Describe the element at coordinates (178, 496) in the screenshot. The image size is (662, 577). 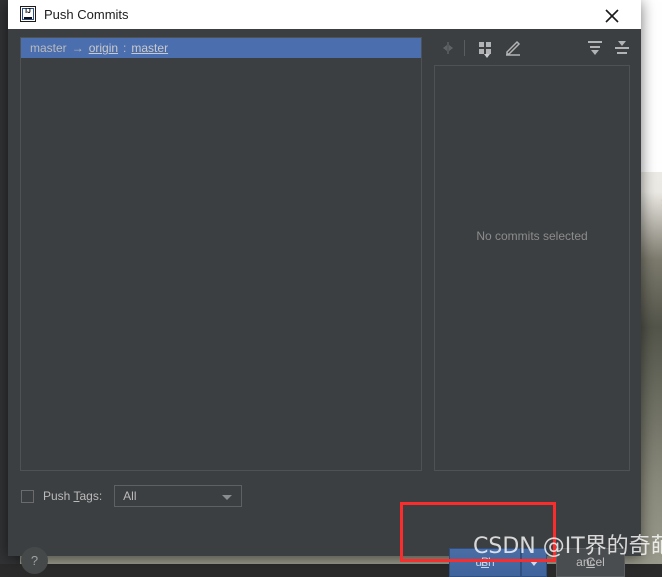
I see `tags-select: All` at that location.